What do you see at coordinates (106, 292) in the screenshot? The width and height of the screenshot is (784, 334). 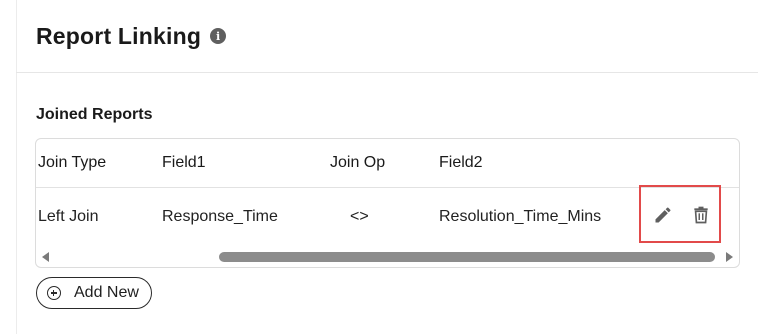 I see `add-new-label: Add New` at bounding box center [106, 292].